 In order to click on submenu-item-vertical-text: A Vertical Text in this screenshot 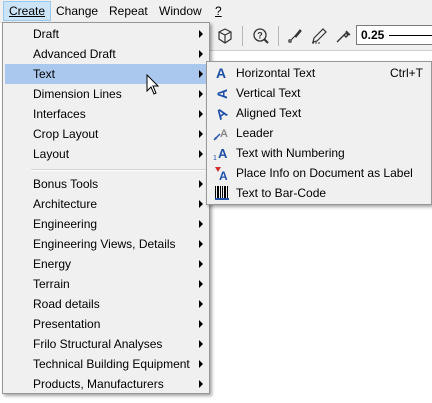, I will do `click(319, 93)`.